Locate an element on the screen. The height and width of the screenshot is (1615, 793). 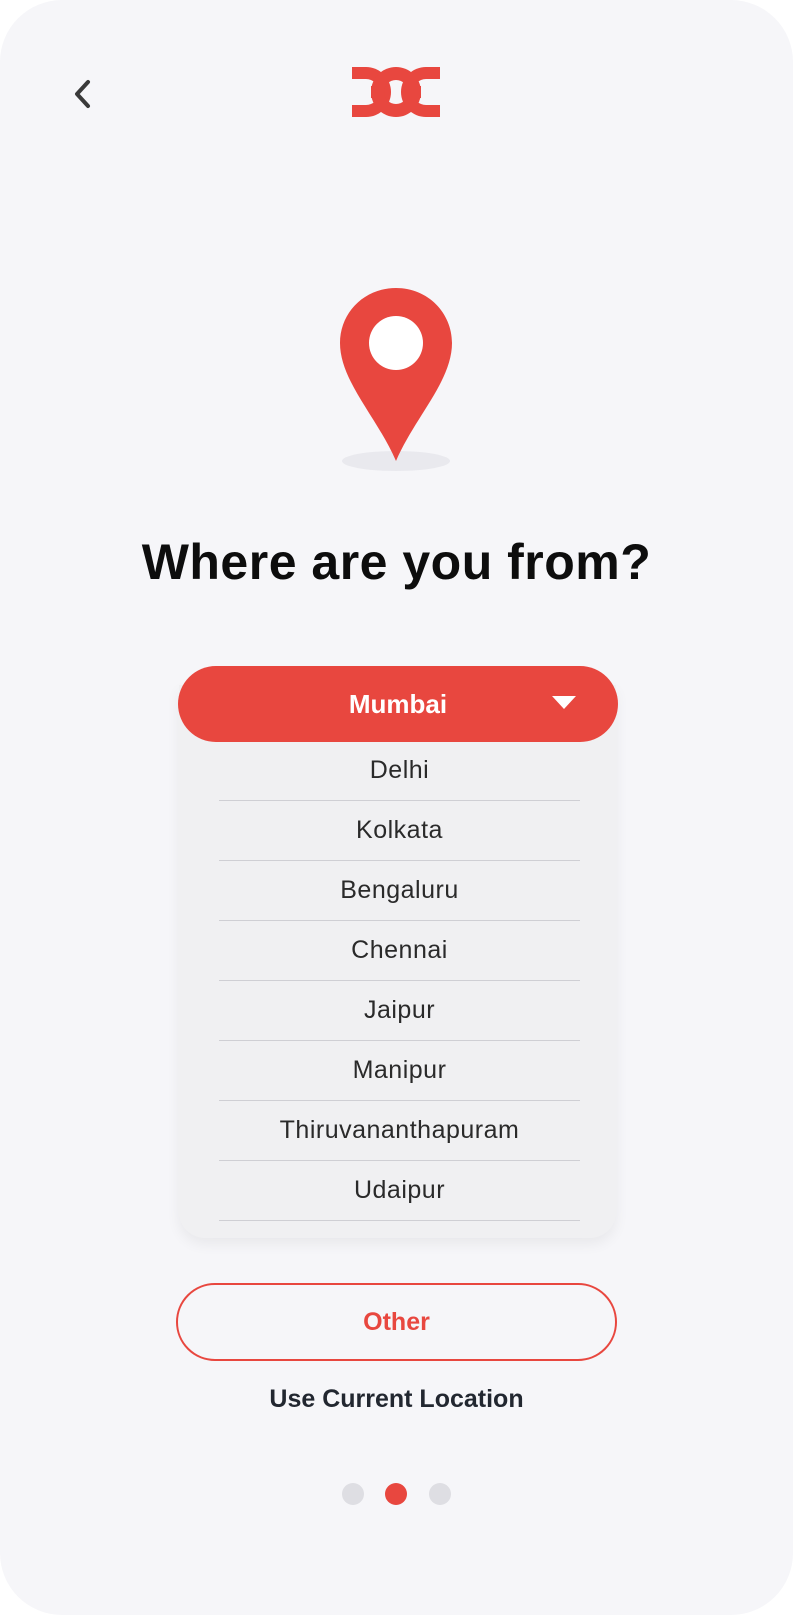
city-option-chennai: Chennai is located at coordinates (399, 951).